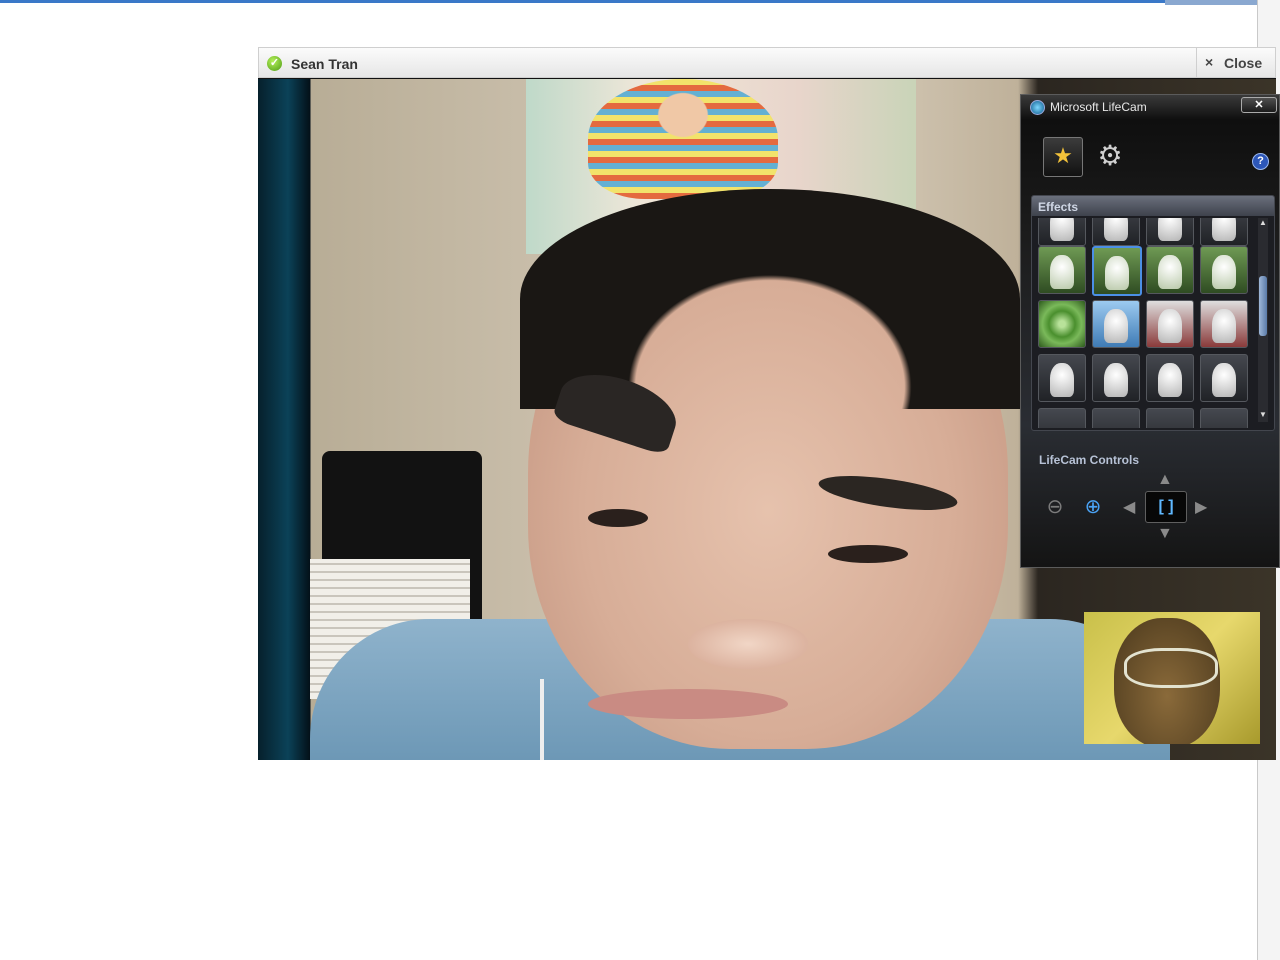  What do you see at coordinates (1116, 418) in the screenshot?
I see `effect-lamp-thumb` at bounding box center [1116, 418].